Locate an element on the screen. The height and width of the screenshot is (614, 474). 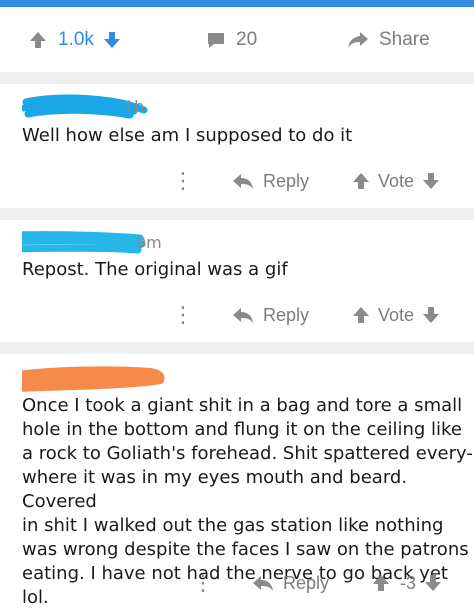
top-accent-bar is located at coordinates (237, 3).